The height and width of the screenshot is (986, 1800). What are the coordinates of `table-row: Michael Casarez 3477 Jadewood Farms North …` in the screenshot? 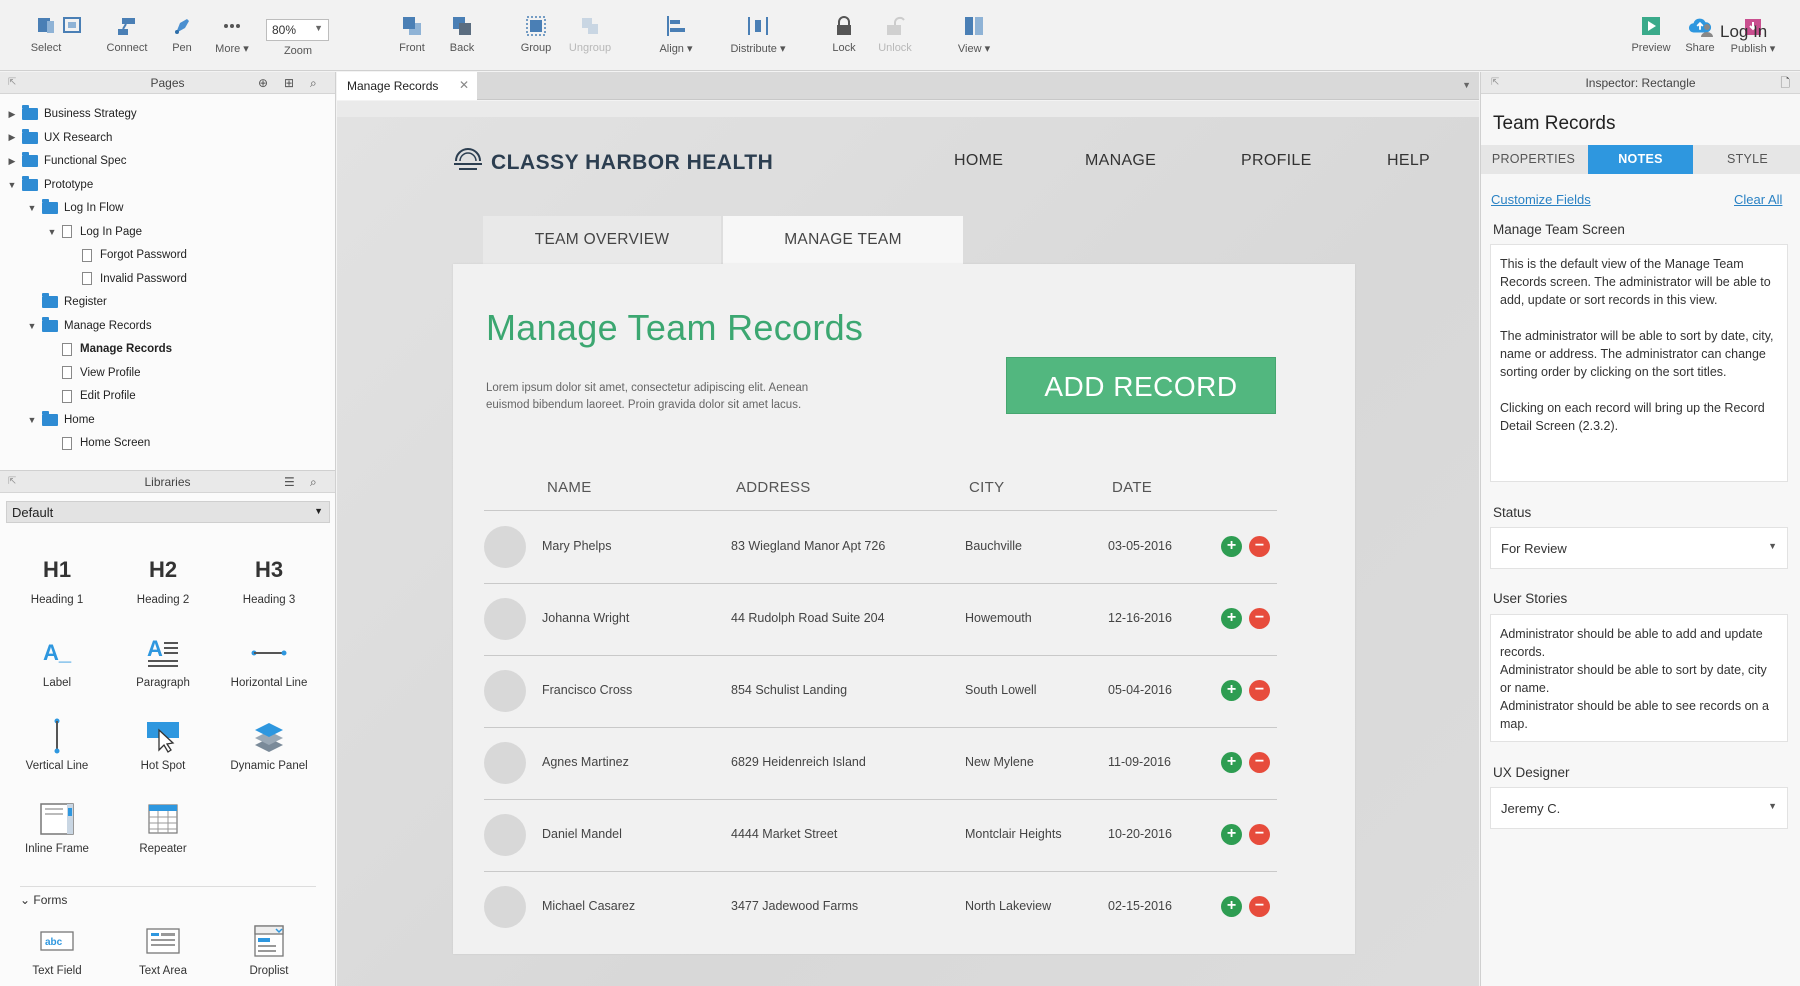 It's located at (880, 907).